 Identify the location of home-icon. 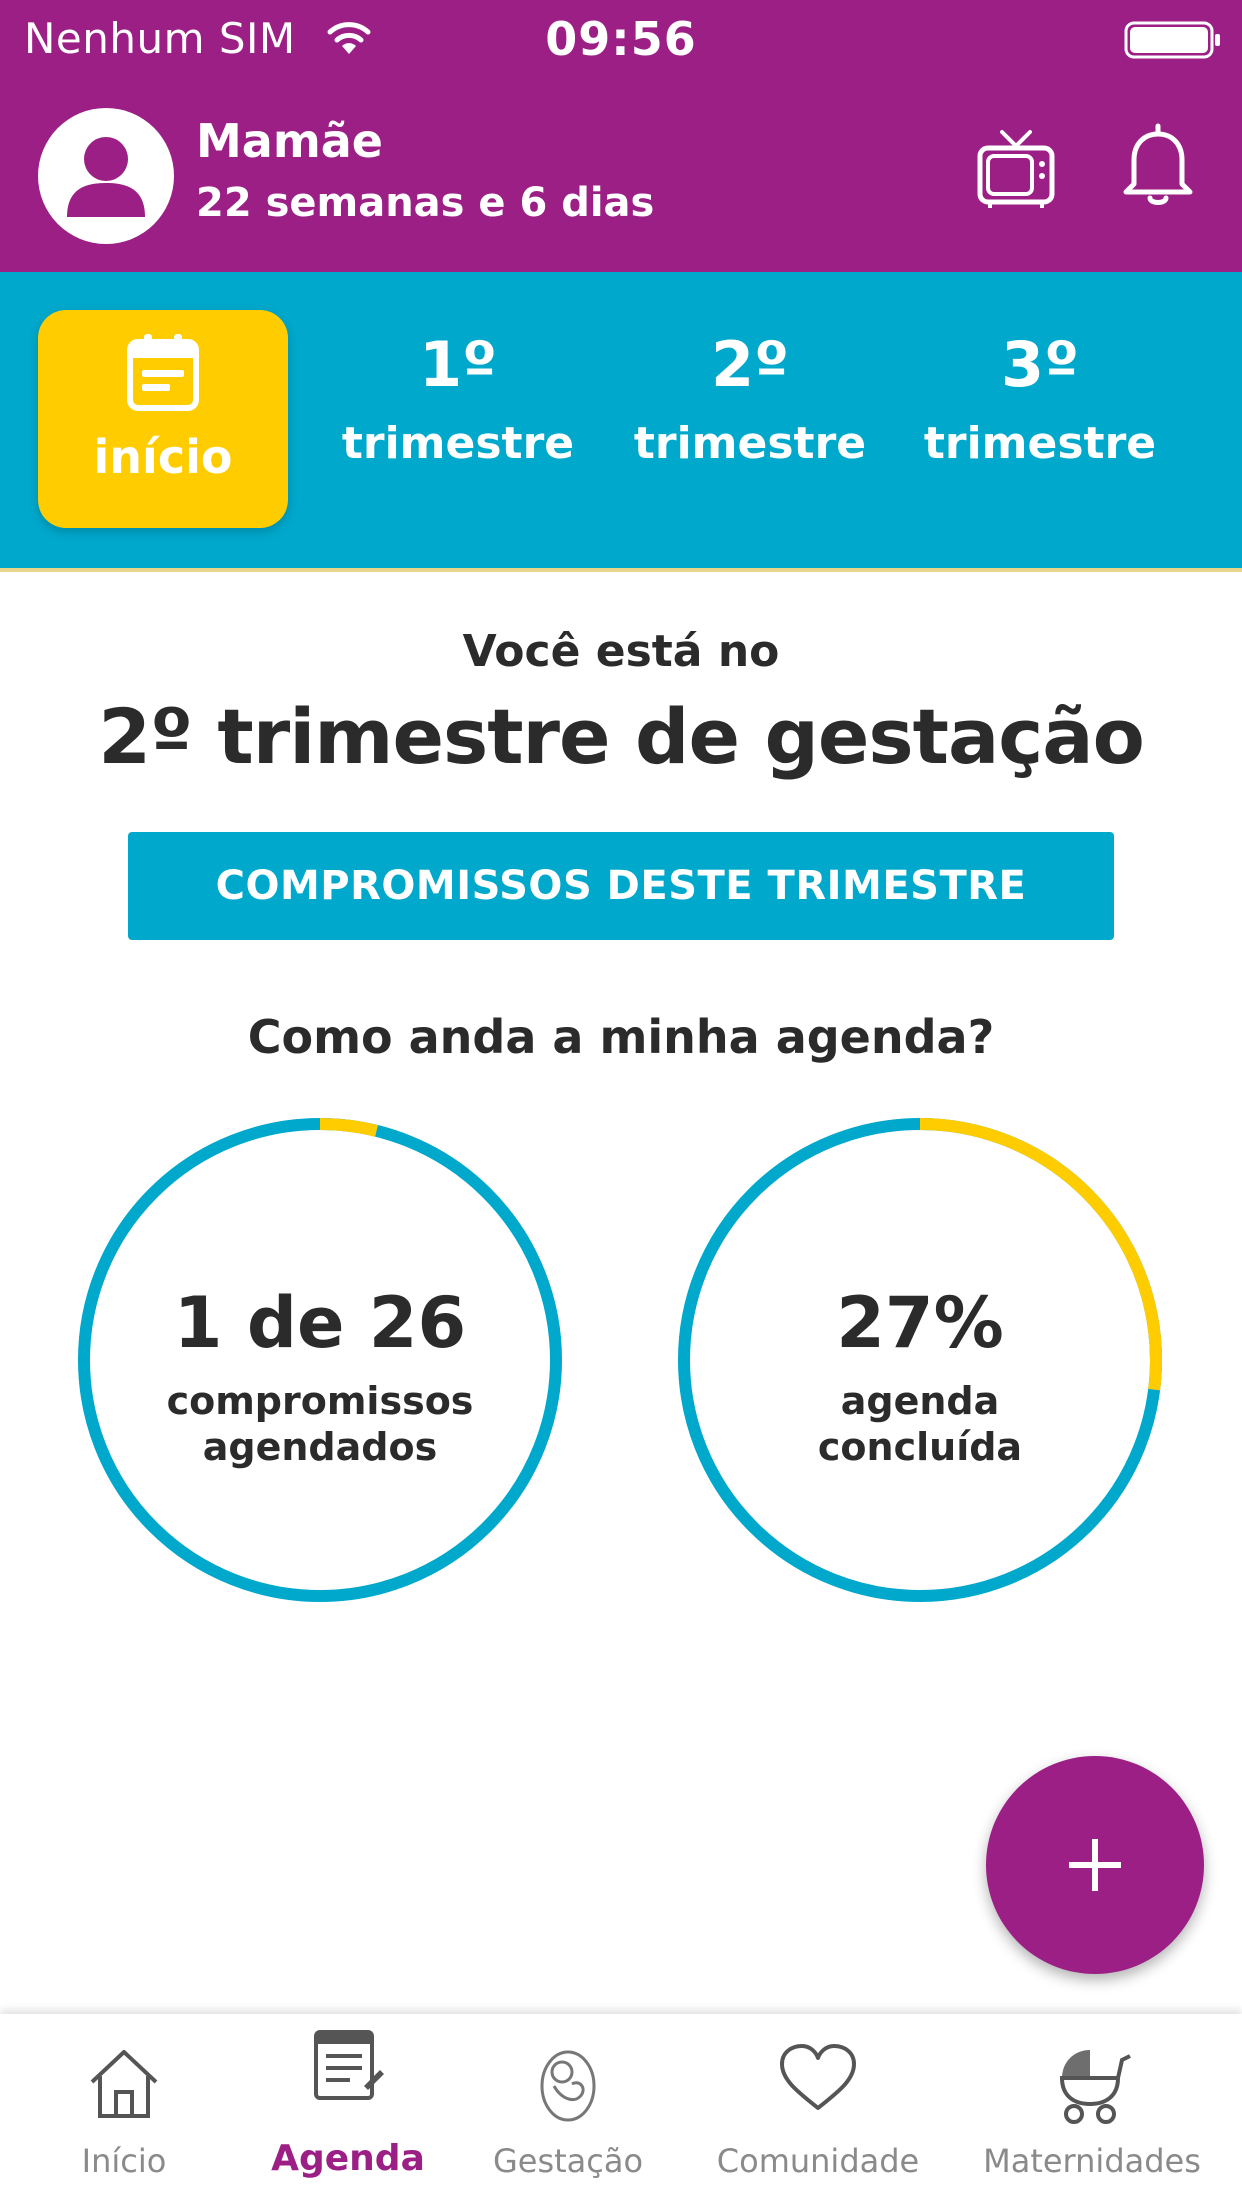
(124, 2084).